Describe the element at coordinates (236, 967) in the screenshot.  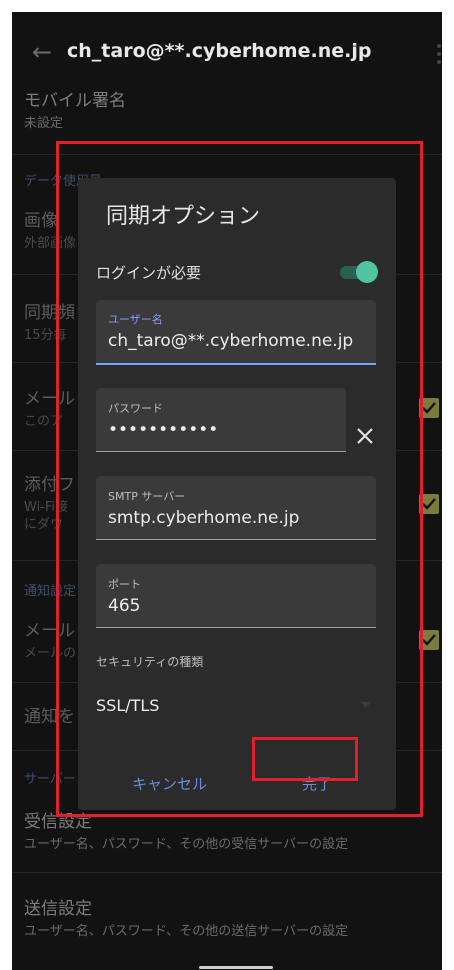
I see `gesture-nav-bar` at that location.